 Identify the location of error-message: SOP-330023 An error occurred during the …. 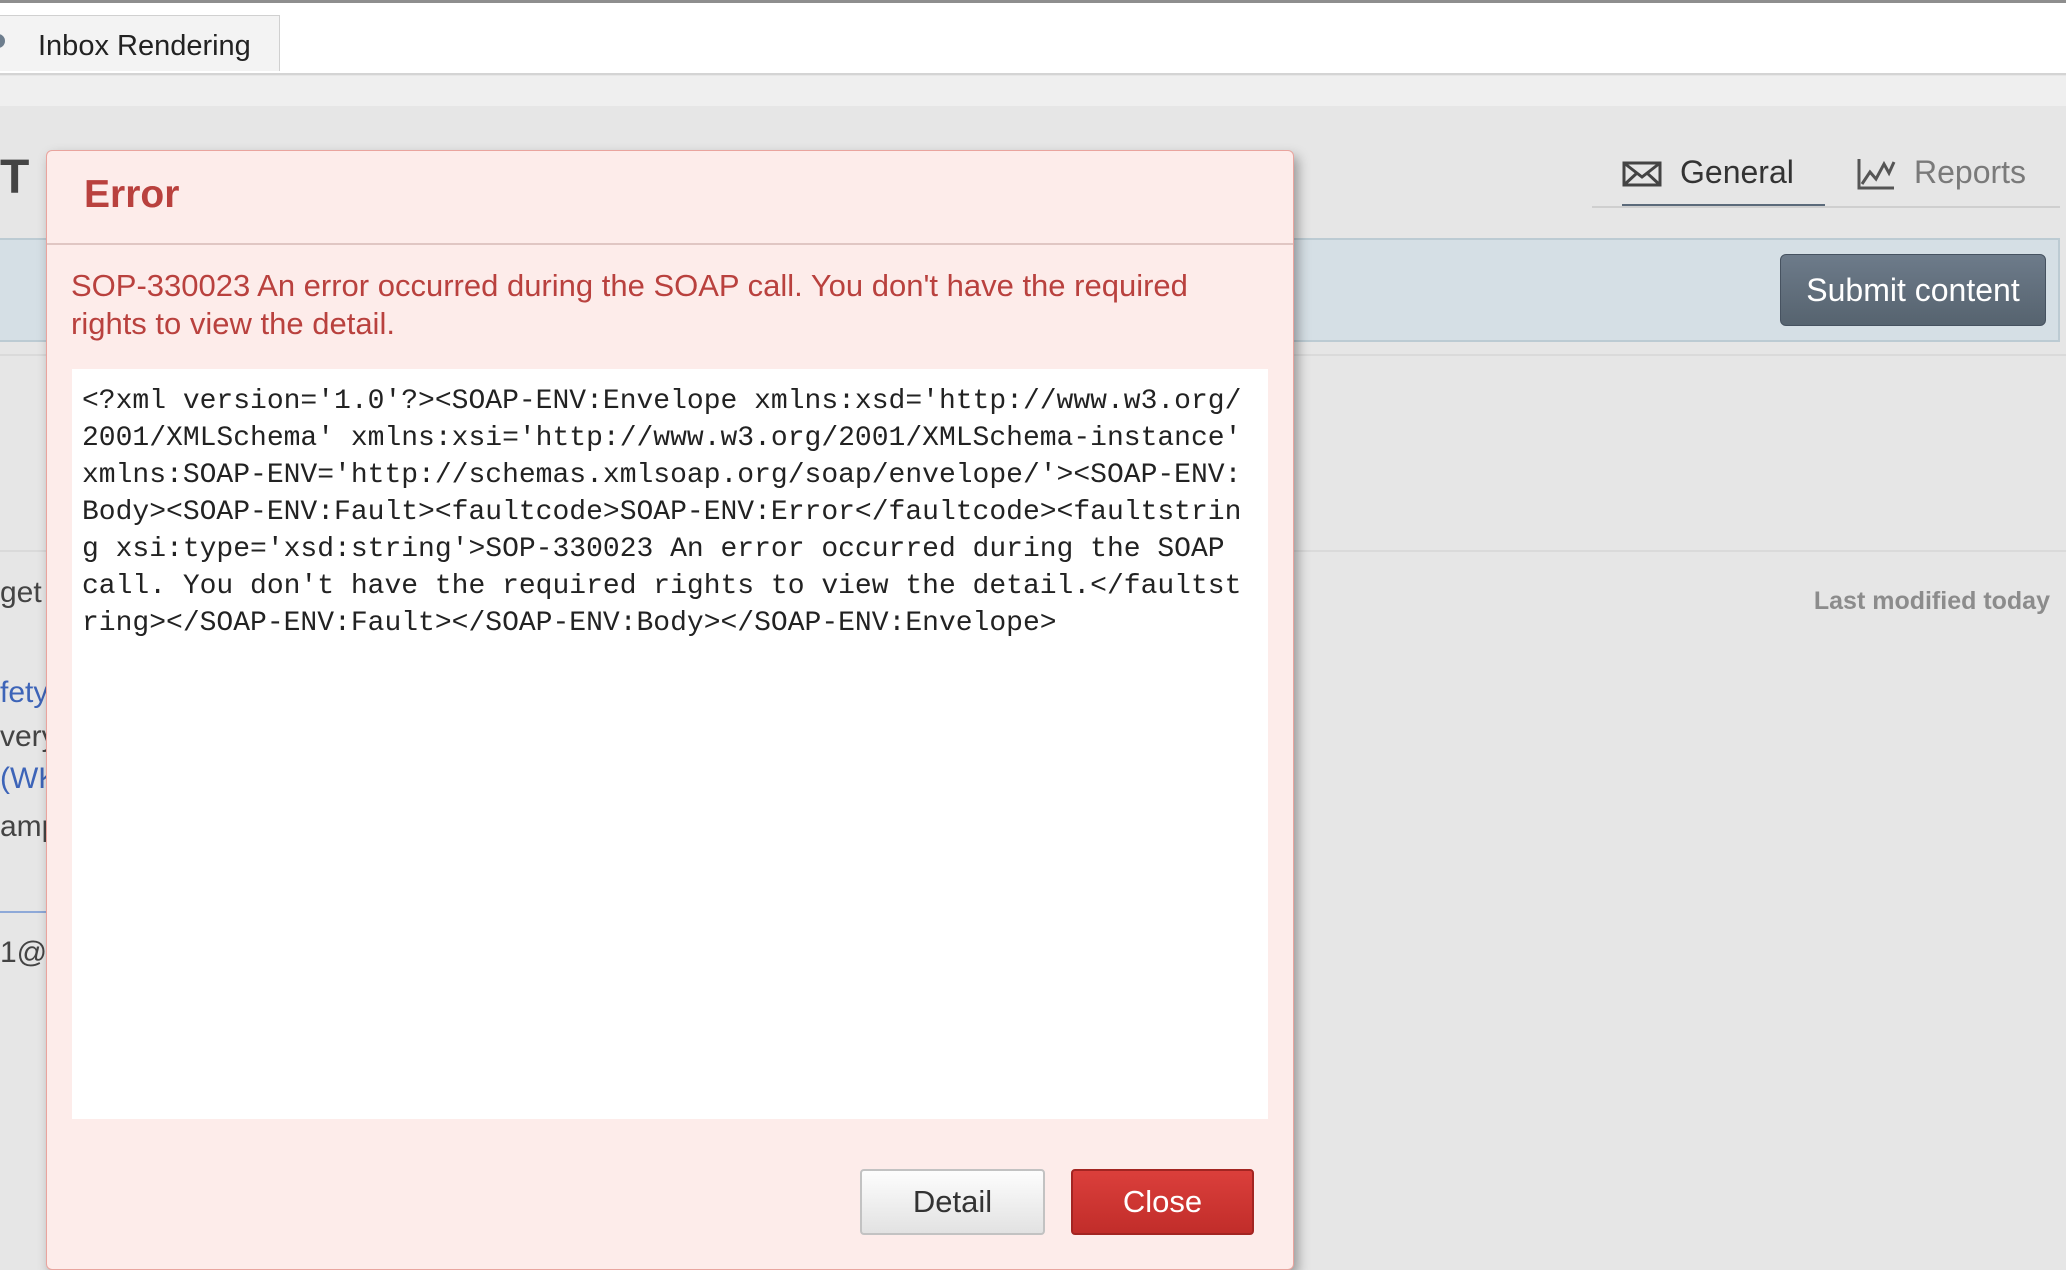
(629, 304).